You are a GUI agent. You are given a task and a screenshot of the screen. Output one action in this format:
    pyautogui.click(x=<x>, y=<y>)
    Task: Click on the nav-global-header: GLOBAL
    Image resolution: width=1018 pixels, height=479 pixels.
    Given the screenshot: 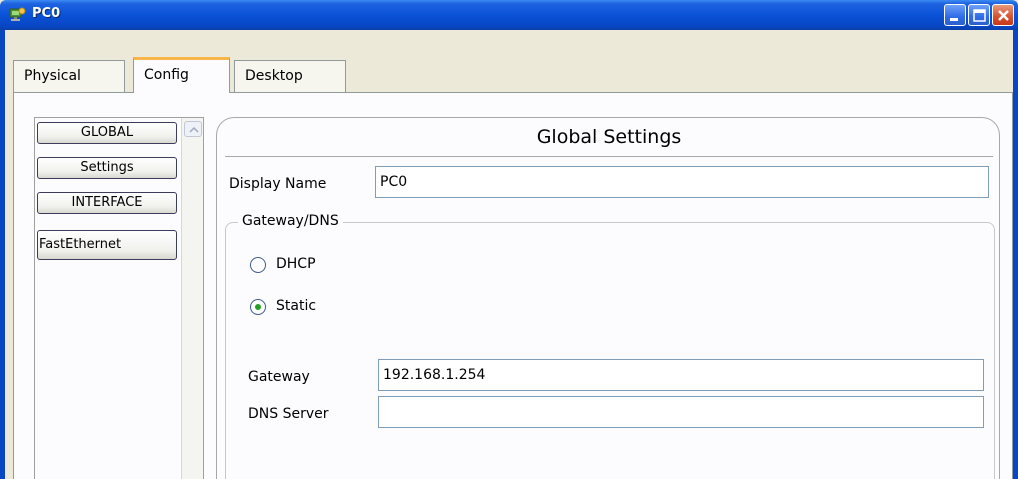 What is the action you would take?
    pyautogui.click(x=107, y=133)
    